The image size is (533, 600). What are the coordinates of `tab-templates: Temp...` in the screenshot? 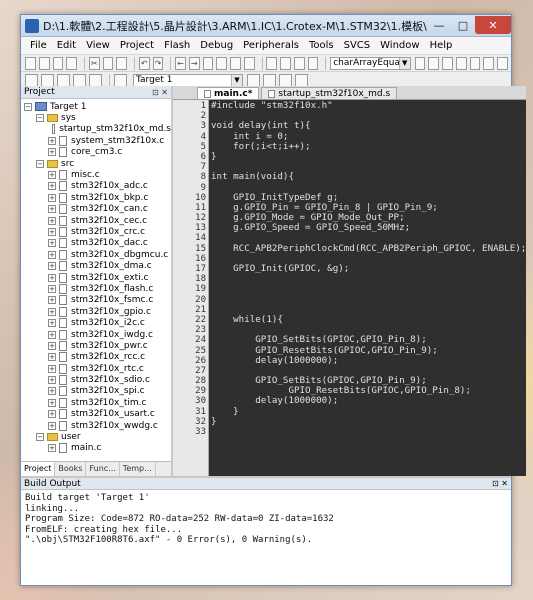 It's located at (138, 469).